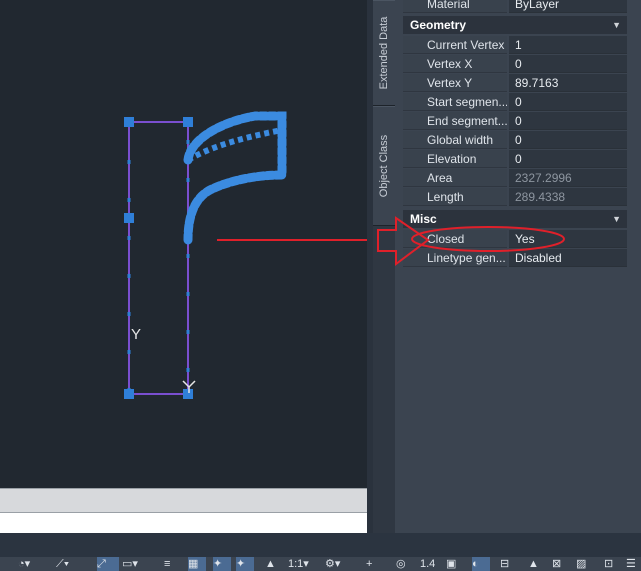  What do you see at coordinates (197, 564) in the screenshot?
I see `selection-cycling-icon: ▦` at bounding box center [197, 564].